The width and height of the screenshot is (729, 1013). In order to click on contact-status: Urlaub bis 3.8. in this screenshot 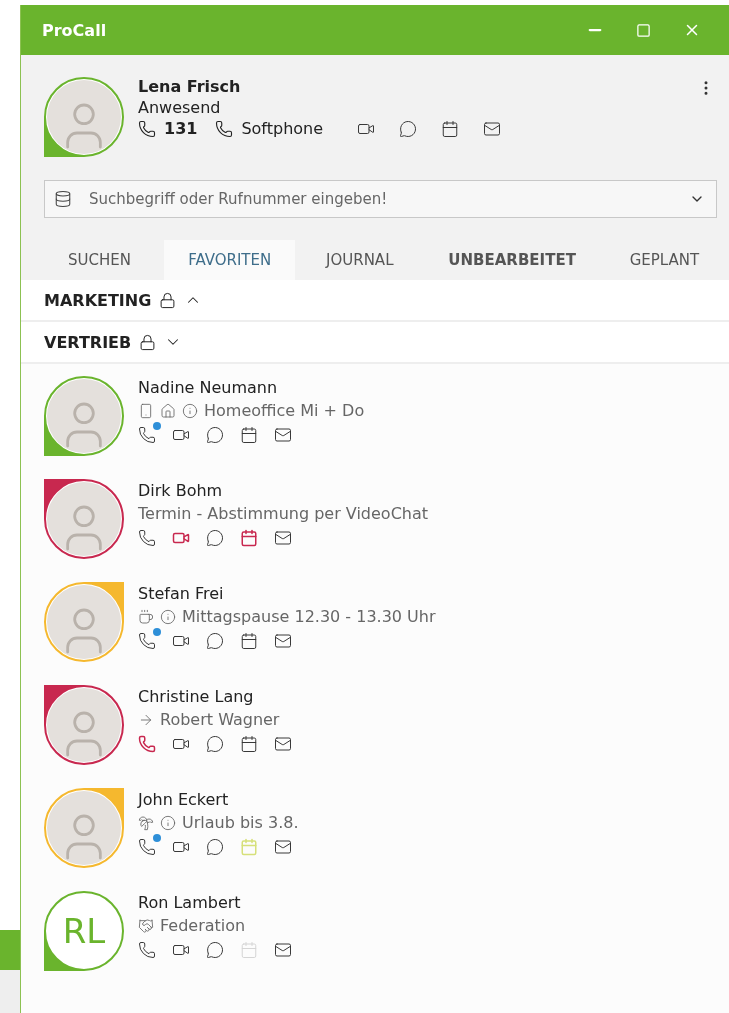, I will do `click(240, 822)`.